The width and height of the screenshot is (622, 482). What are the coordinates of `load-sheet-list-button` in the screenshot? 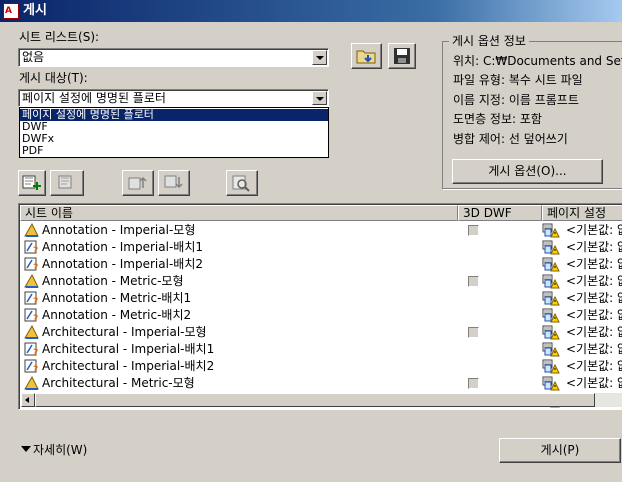 It's located at (366, 56).